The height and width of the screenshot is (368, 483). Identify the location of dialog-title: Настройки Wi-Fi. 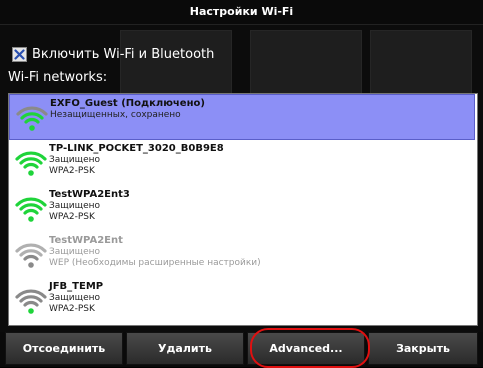
(241, 11).